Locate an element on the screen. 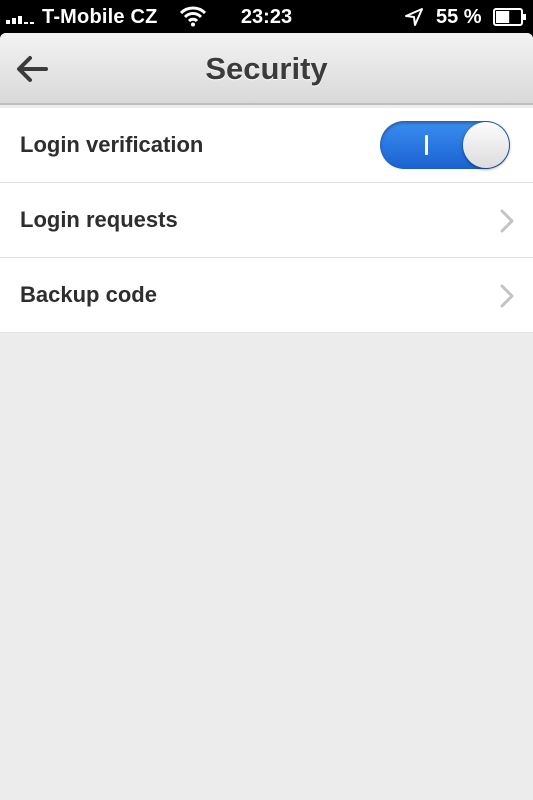  battery-percentage: 55 % is located at coordinates (459, 17).